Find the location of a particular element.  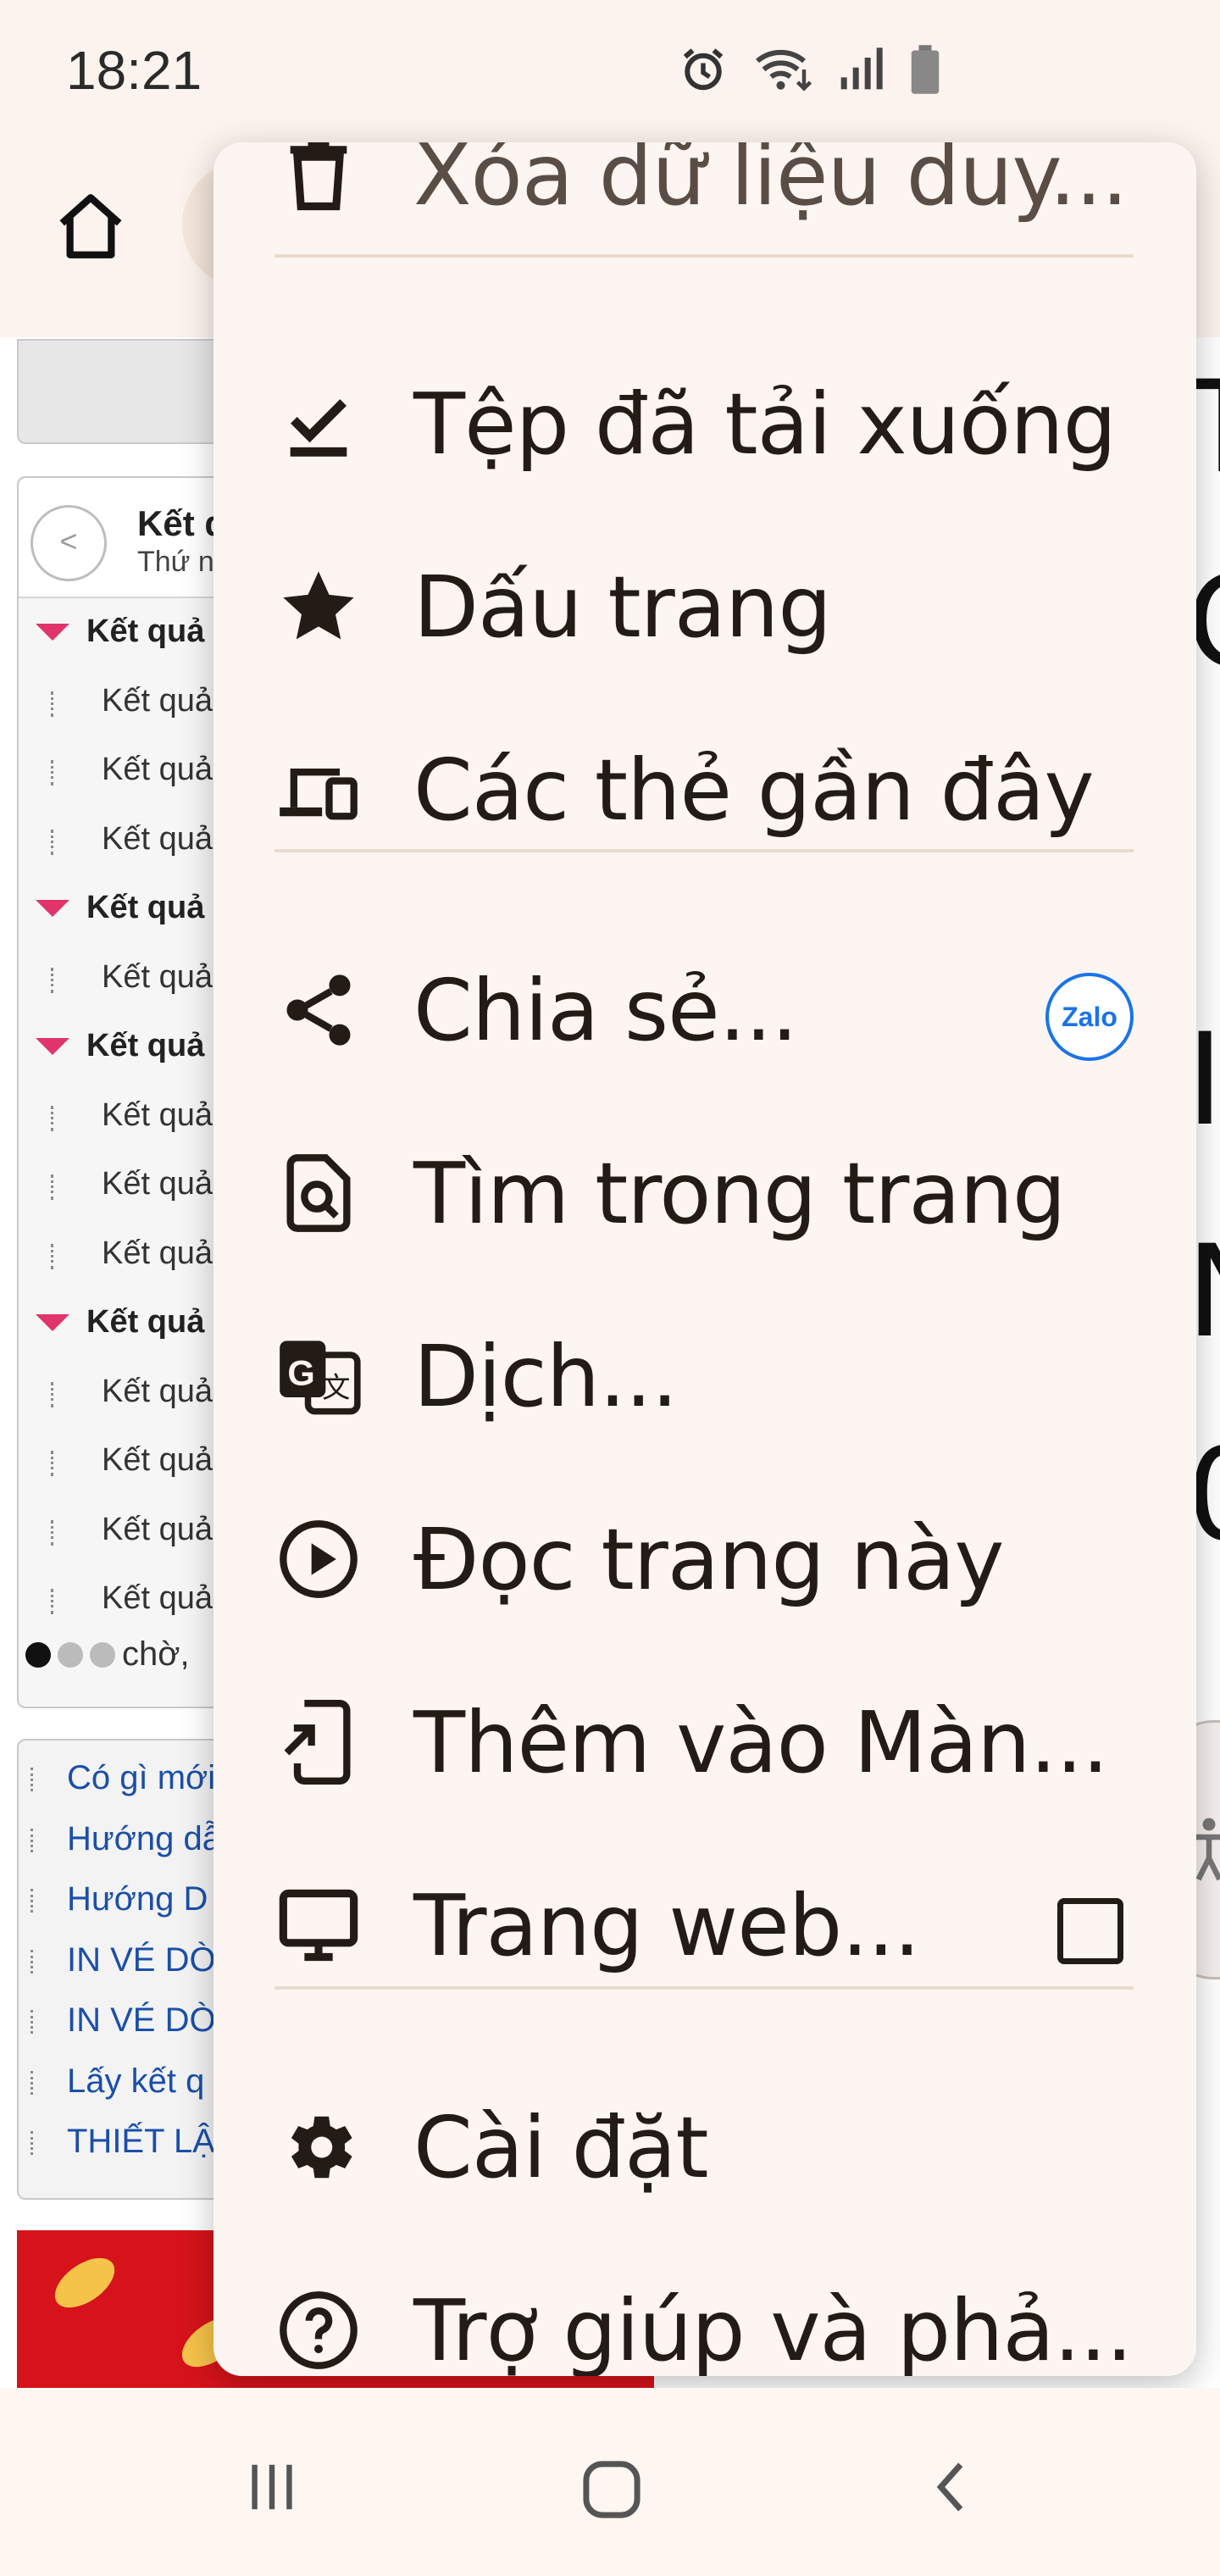

menu-item-downloads: Tệp đã tải xuống is located at coordinates (705, 423).